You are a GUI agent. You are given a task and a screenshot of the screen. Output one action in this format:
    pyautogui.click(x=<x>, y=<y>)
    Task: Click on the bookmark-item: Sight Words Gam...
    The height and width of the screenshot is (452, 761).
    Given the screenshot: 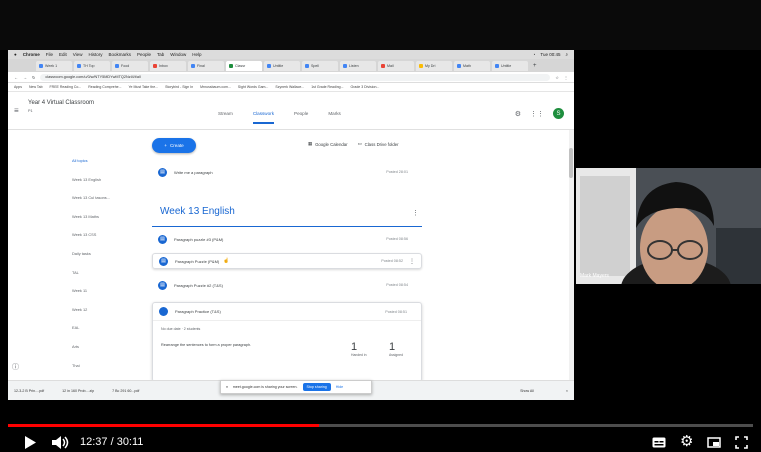 What is the action you would take?
    pyautogui.click(x=253, y=87)
    